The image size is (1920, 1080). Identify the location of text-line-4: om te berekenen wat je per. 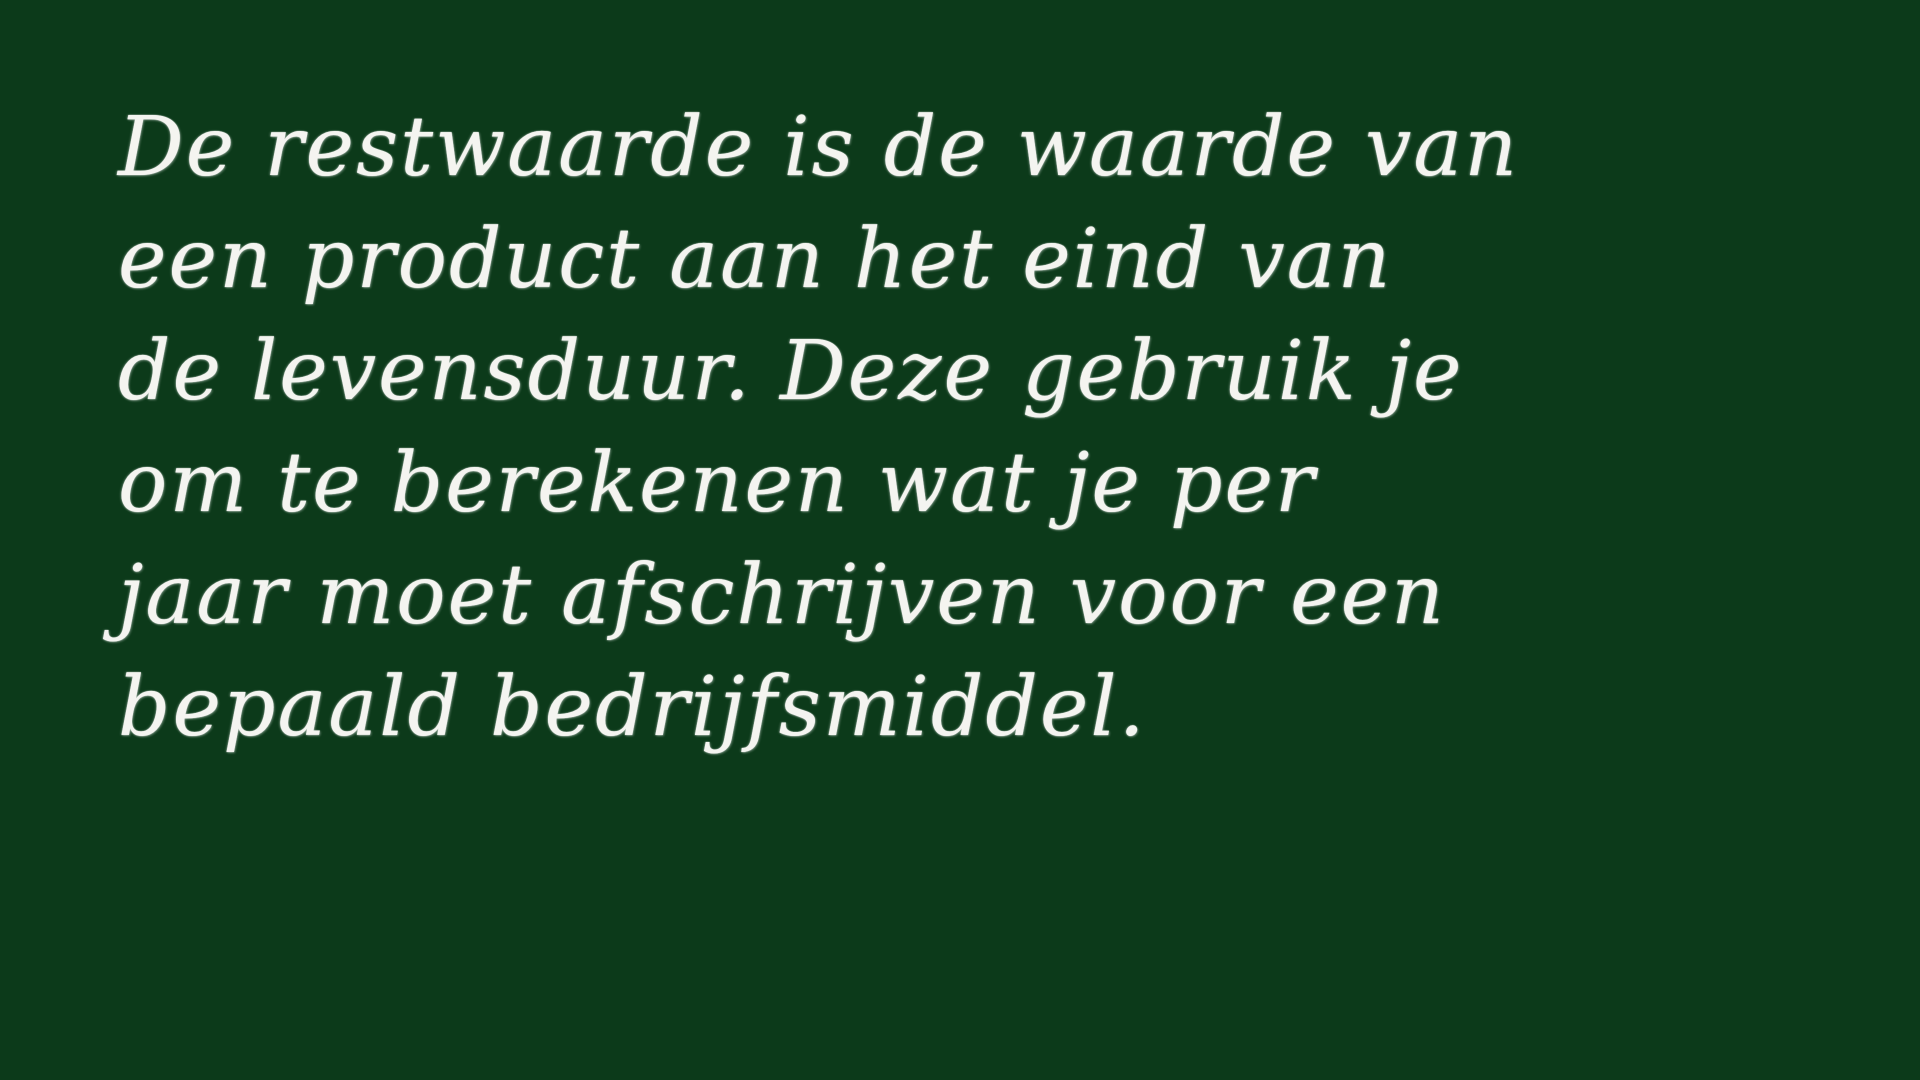
(717, 483).